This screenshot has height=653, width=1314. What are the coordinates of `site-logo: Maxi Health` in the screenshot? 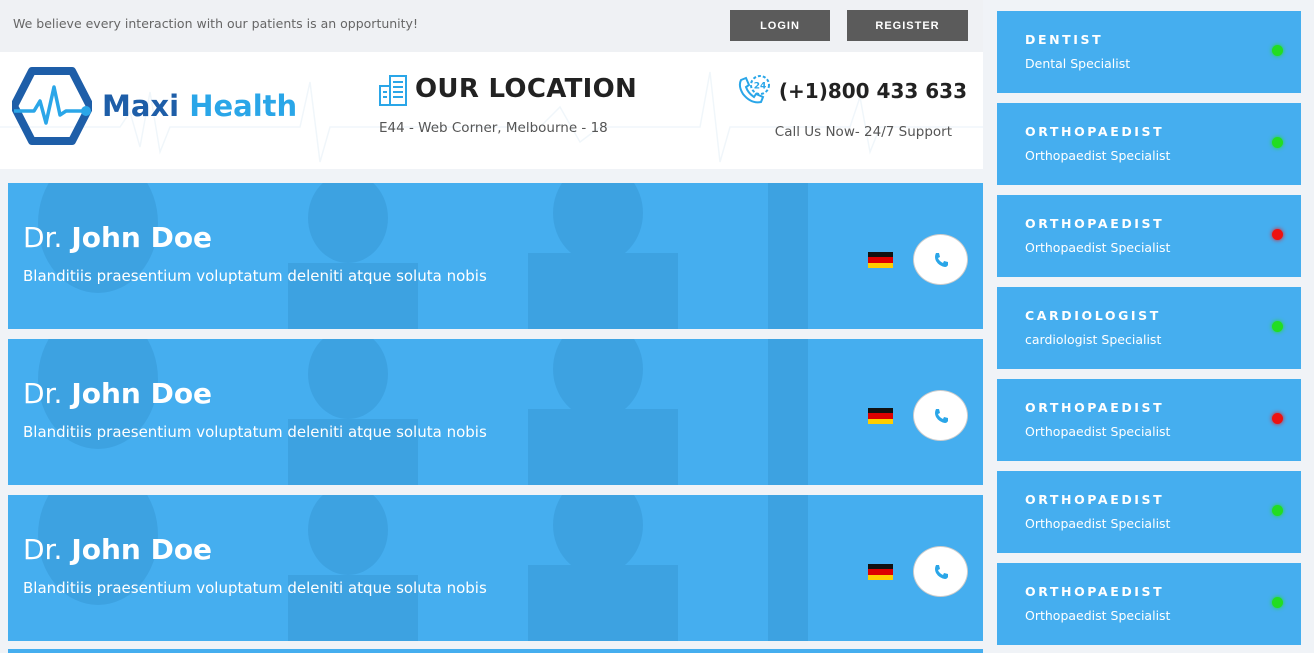 It's located at (154, 106).